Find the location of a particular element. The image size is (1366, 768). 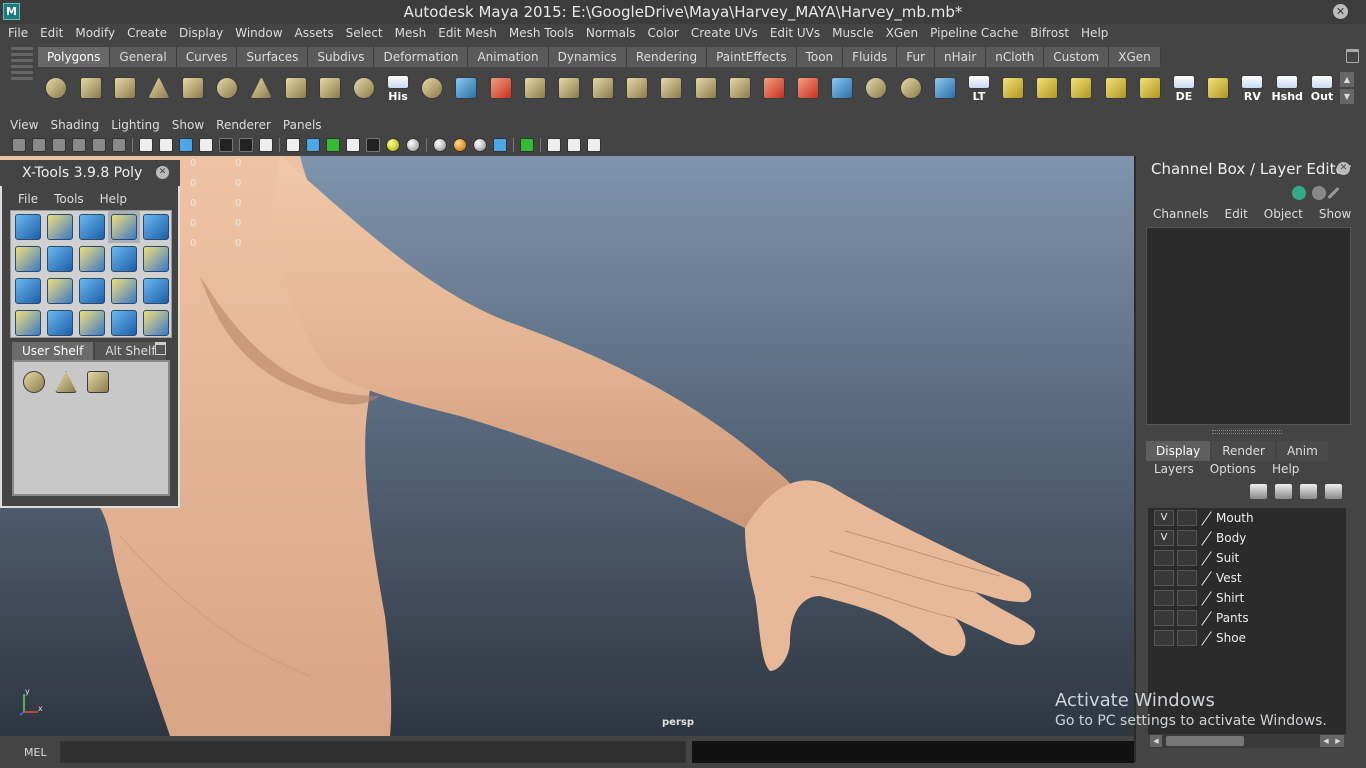

layer-row: V Mouth is located at coordinates (1247, 518).